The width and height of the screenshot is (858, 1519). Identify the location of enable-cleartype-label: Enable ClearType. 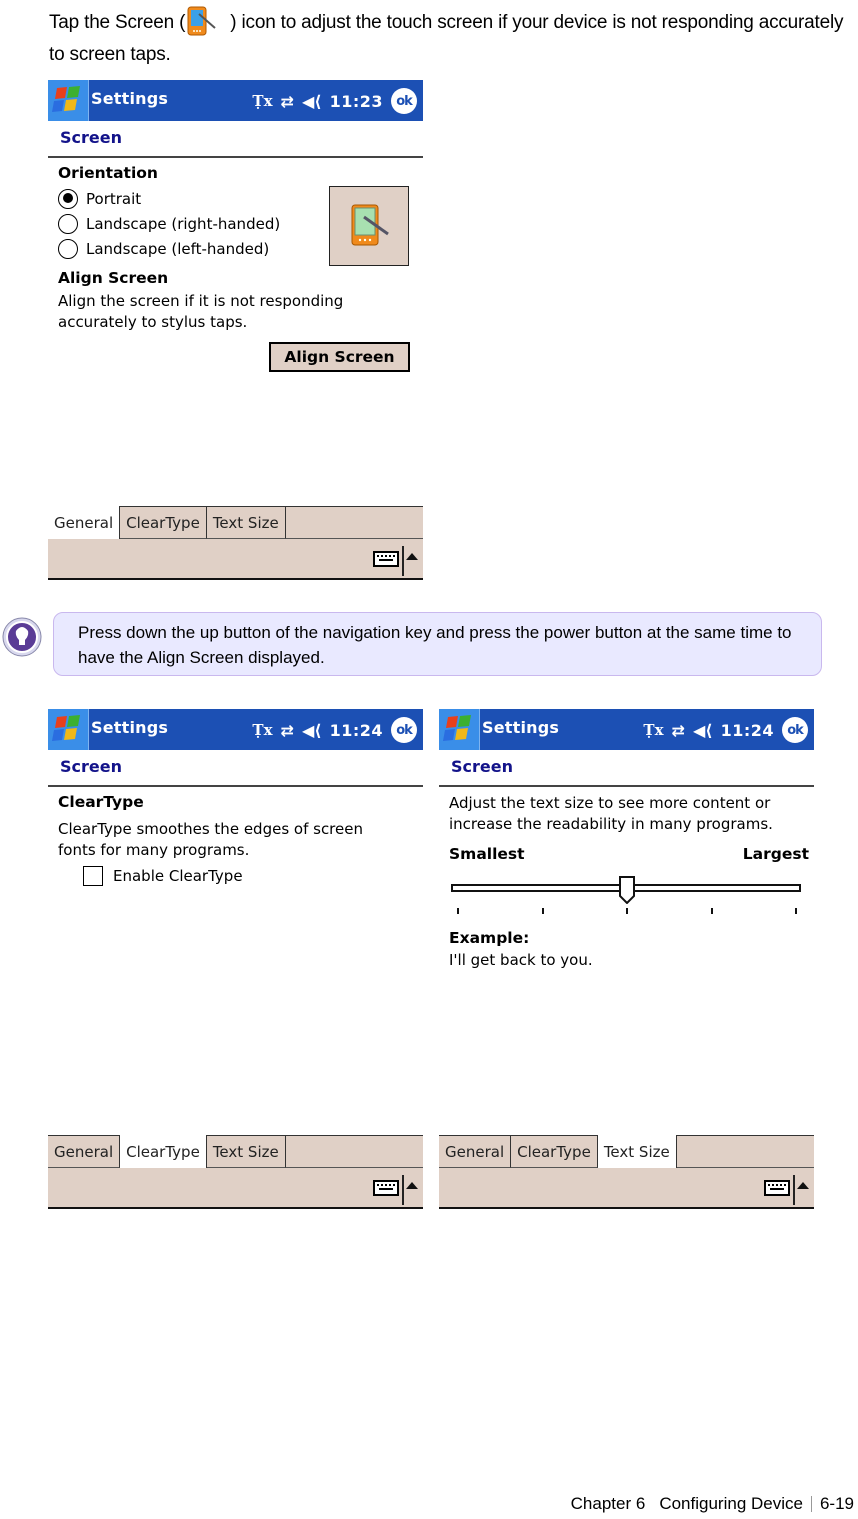
(178, 876).